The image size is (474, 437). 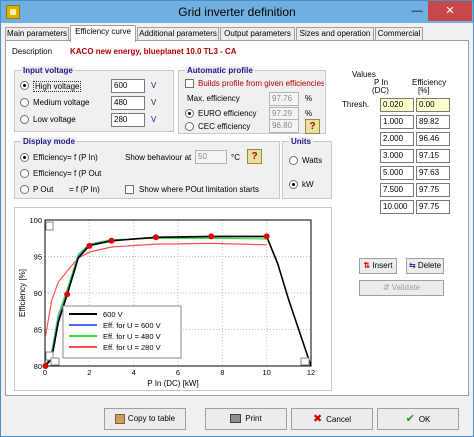 What do you see at coordinates (429, 265) in the screenshot?
I see `delete-label: Delete` at bounding box center [429, 265].